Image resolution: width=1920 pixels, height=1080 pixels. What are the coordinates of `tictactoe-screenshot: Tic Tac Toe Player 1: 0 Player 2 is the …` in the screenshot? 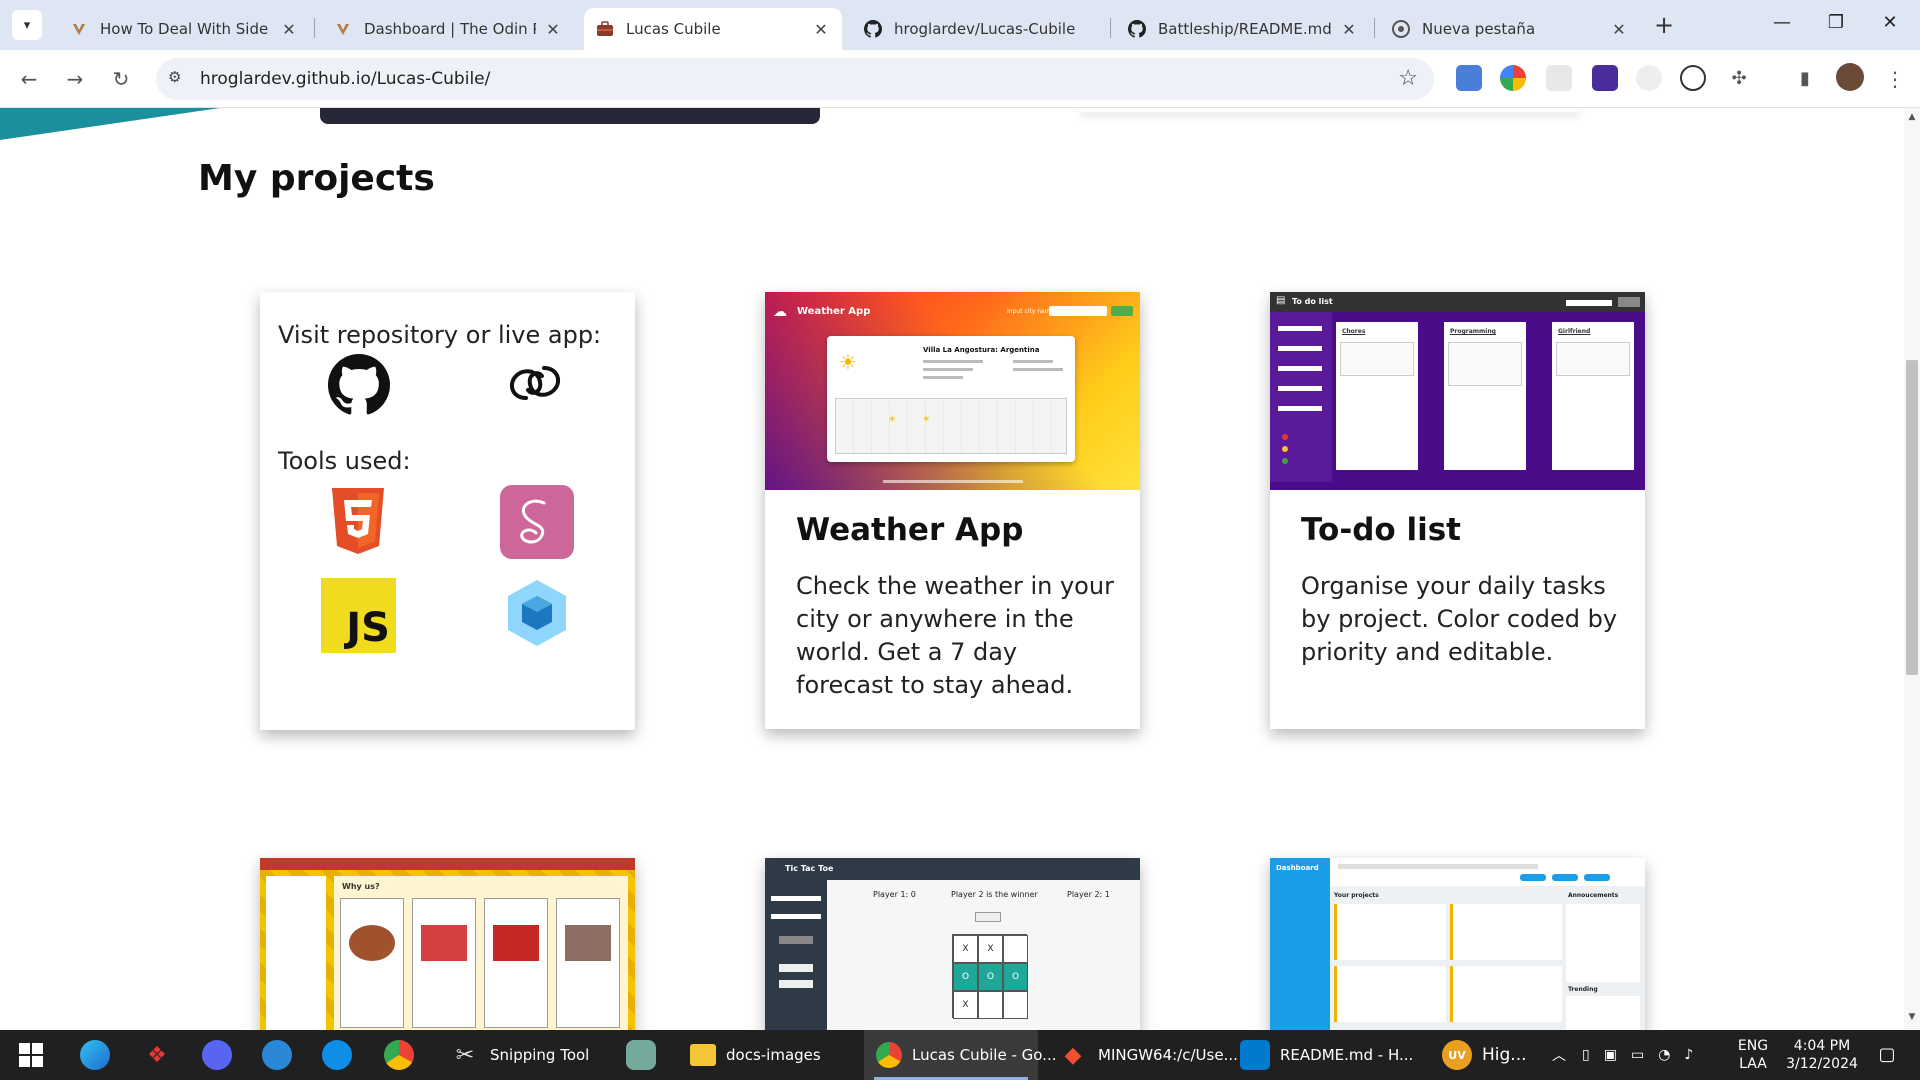 It's located at (952, 944).